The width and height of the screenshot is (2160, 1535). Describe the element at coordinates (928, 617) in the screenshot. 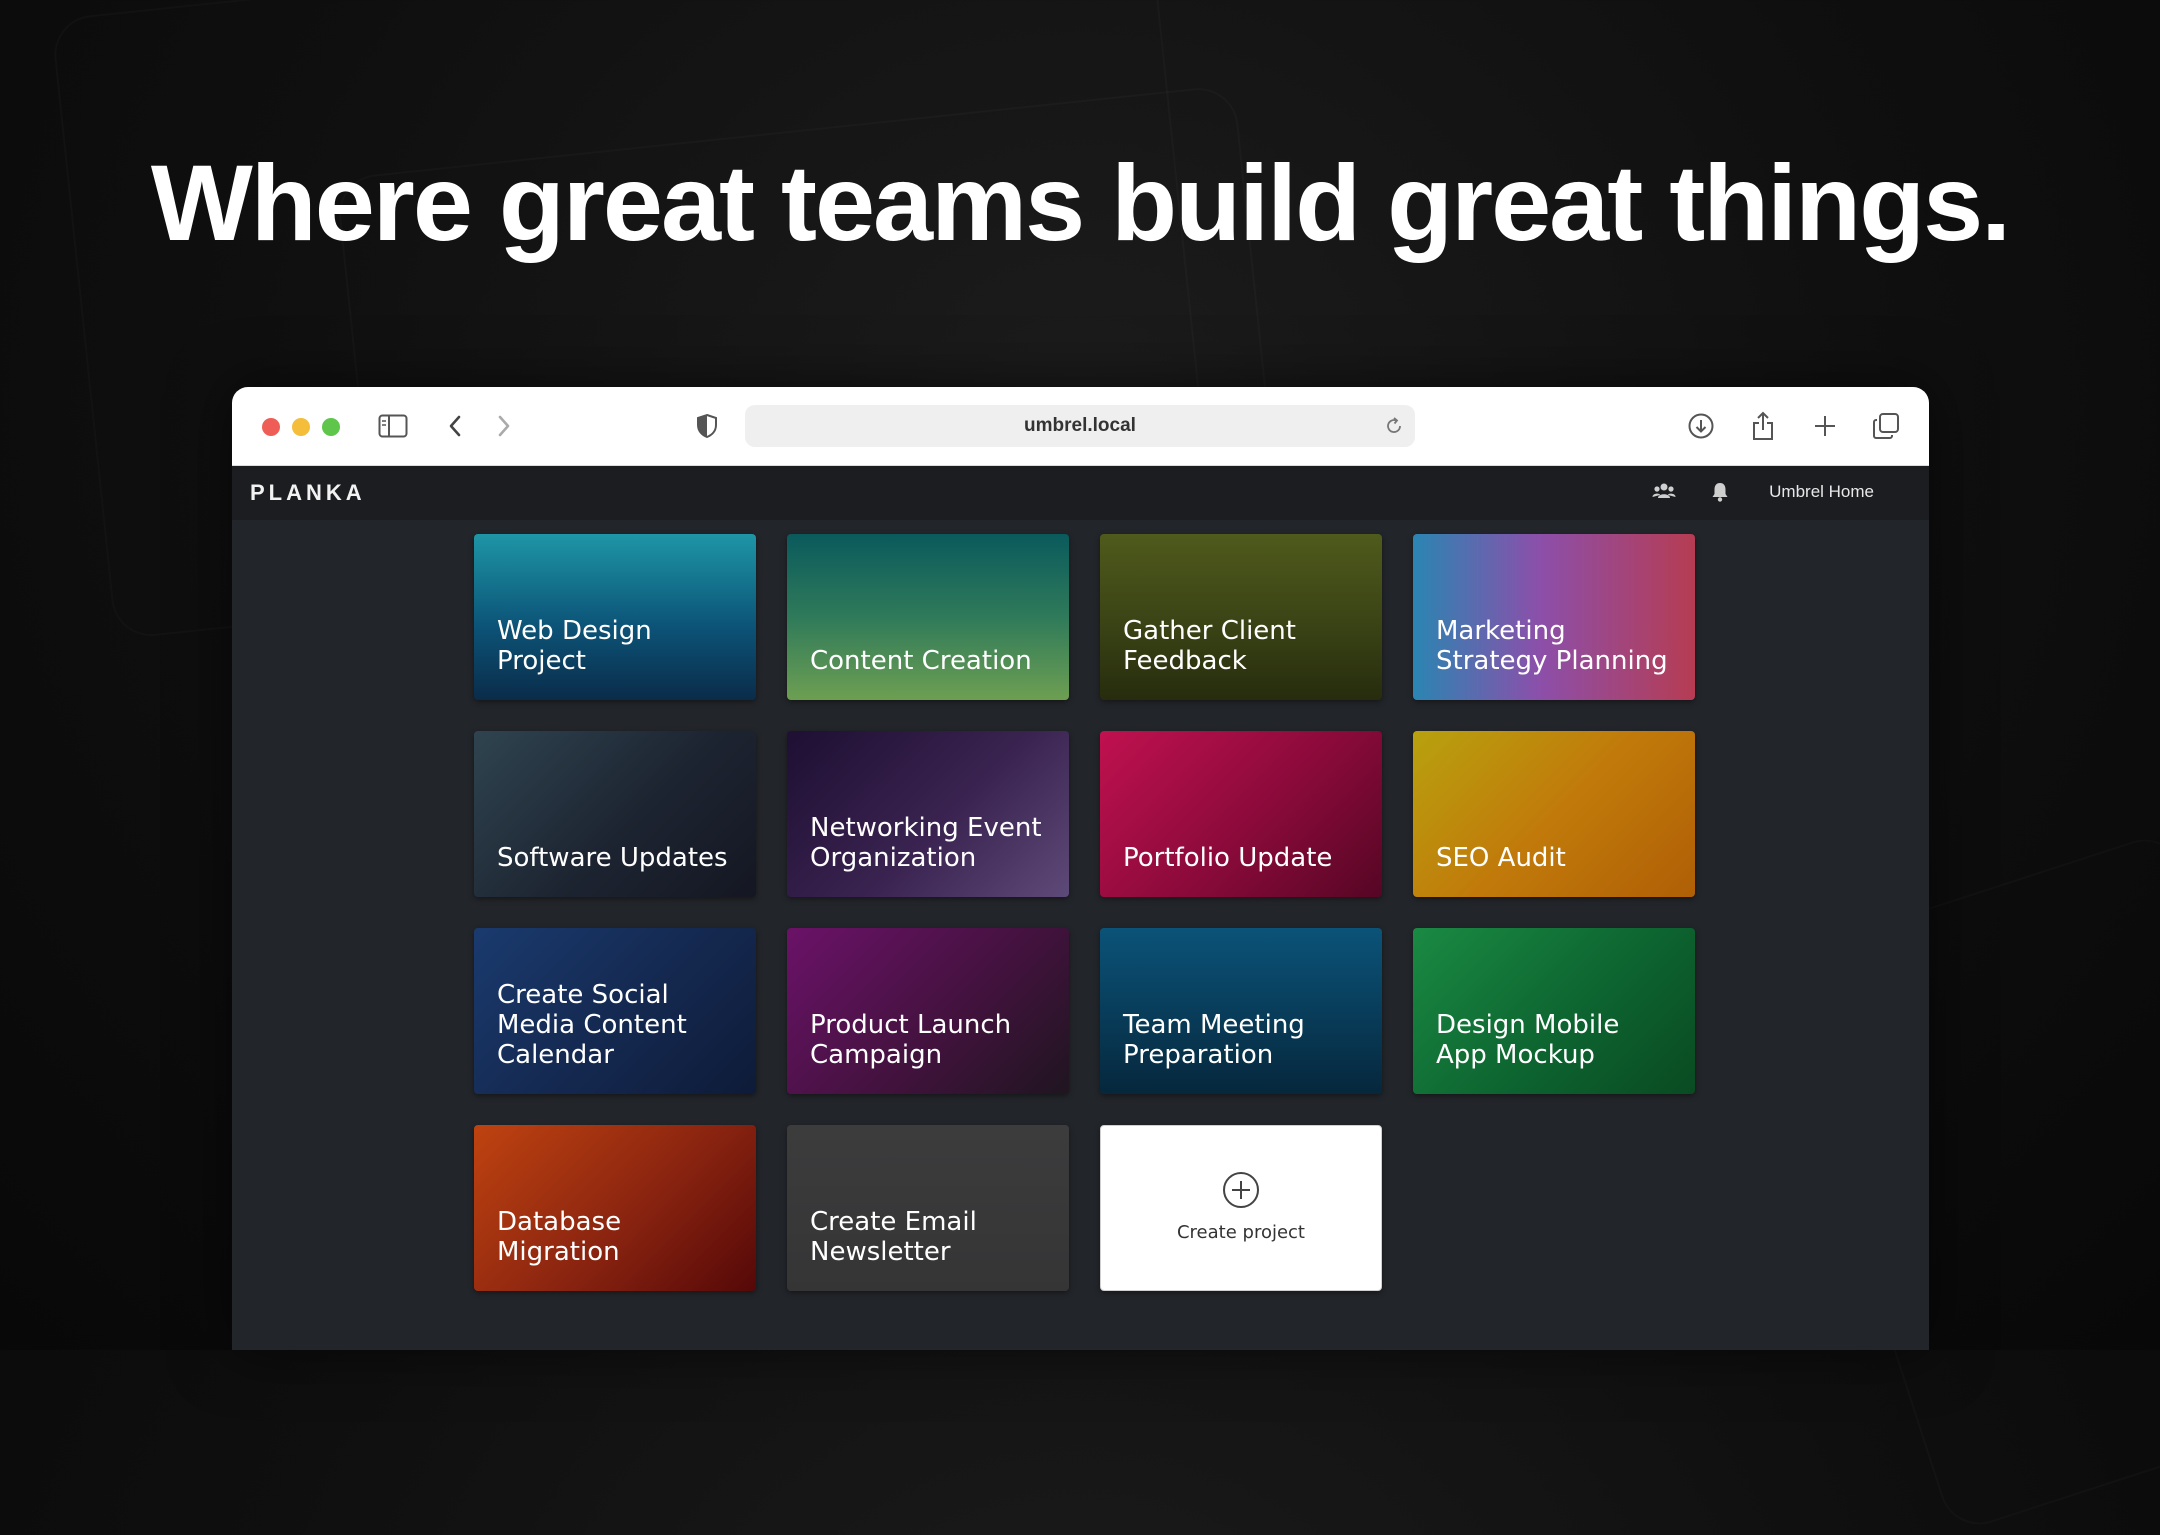

I see `project-card: Content Creation` at that location.